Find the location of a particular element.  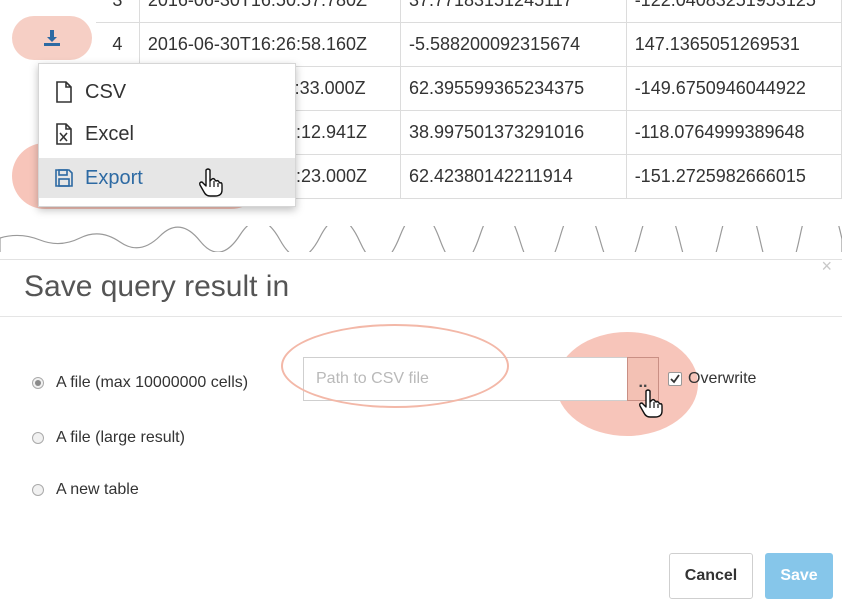

menu-item-label: Export is located at coordinates (114, 177).